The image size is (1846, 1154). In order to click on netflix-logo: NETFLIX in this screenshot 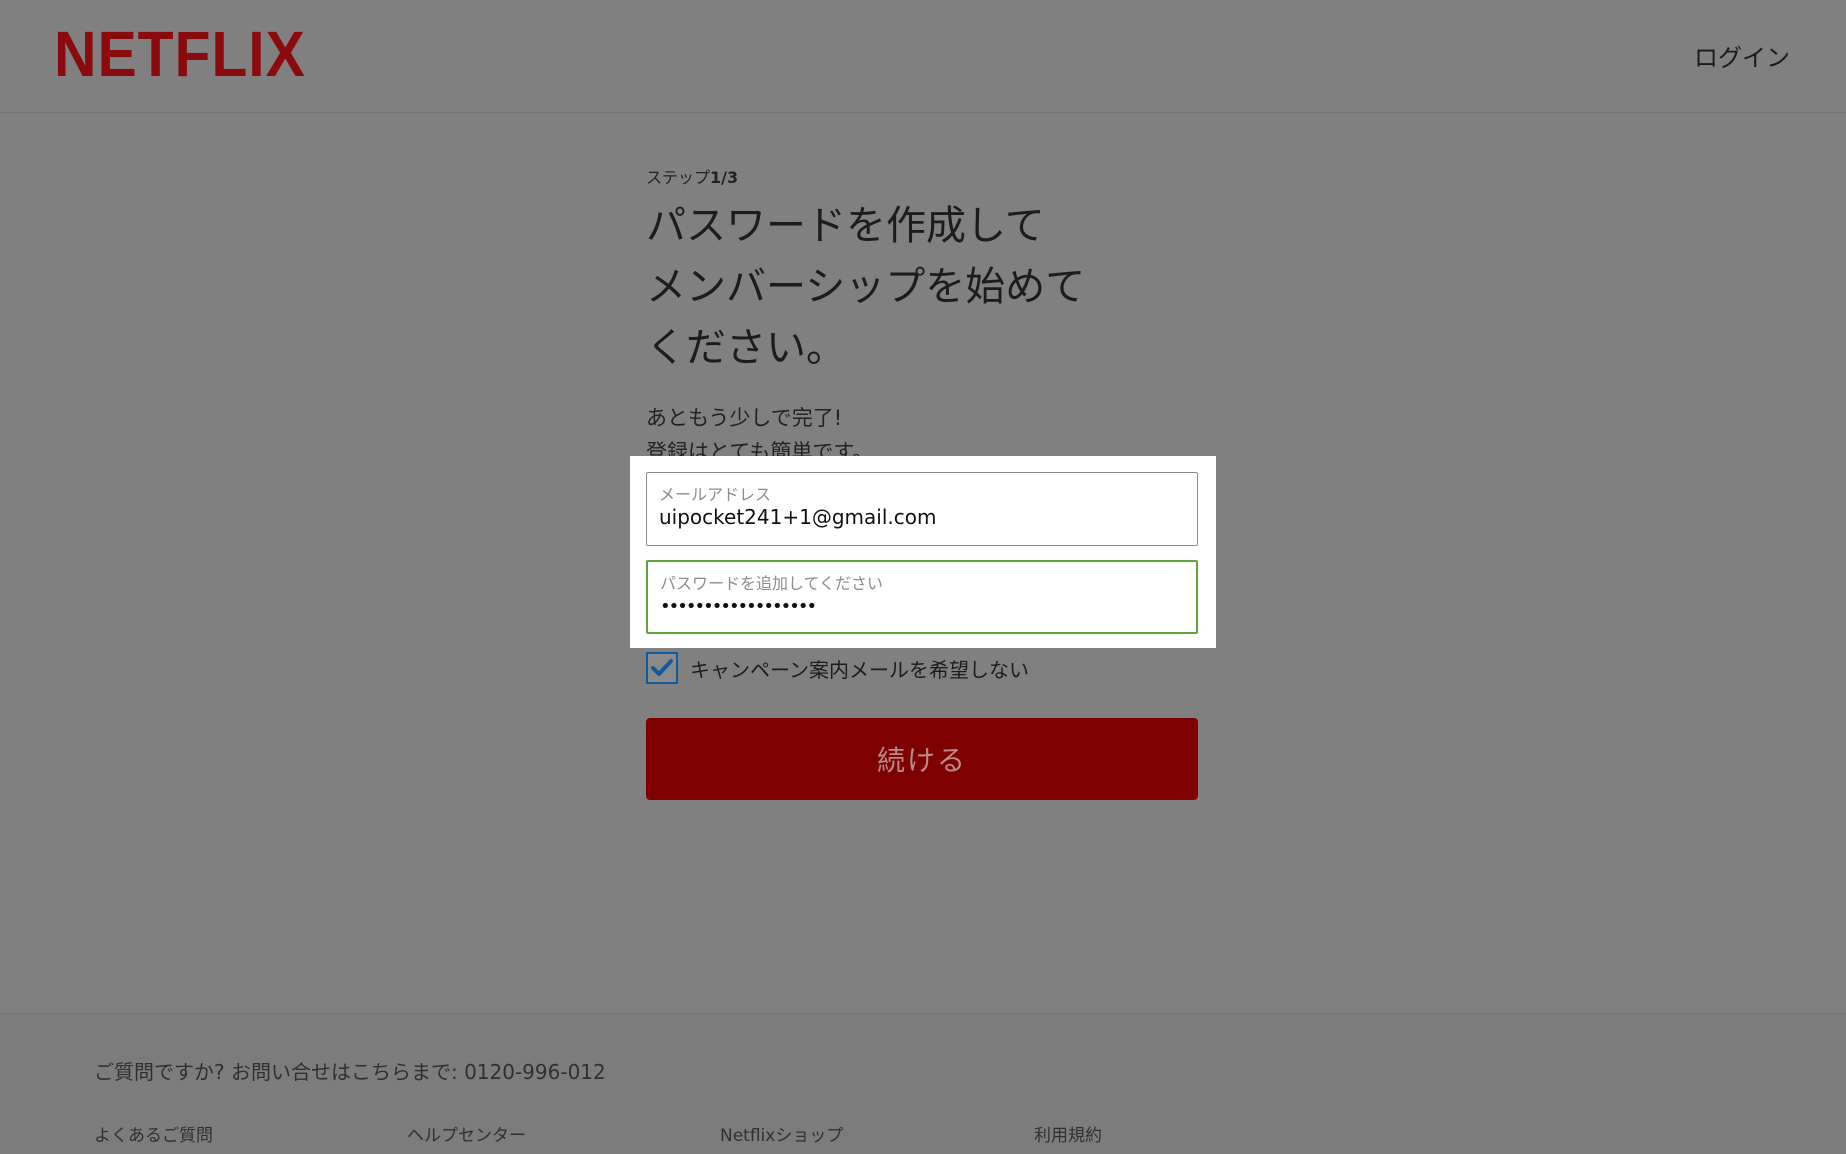, I will do `click(180, 54)`.